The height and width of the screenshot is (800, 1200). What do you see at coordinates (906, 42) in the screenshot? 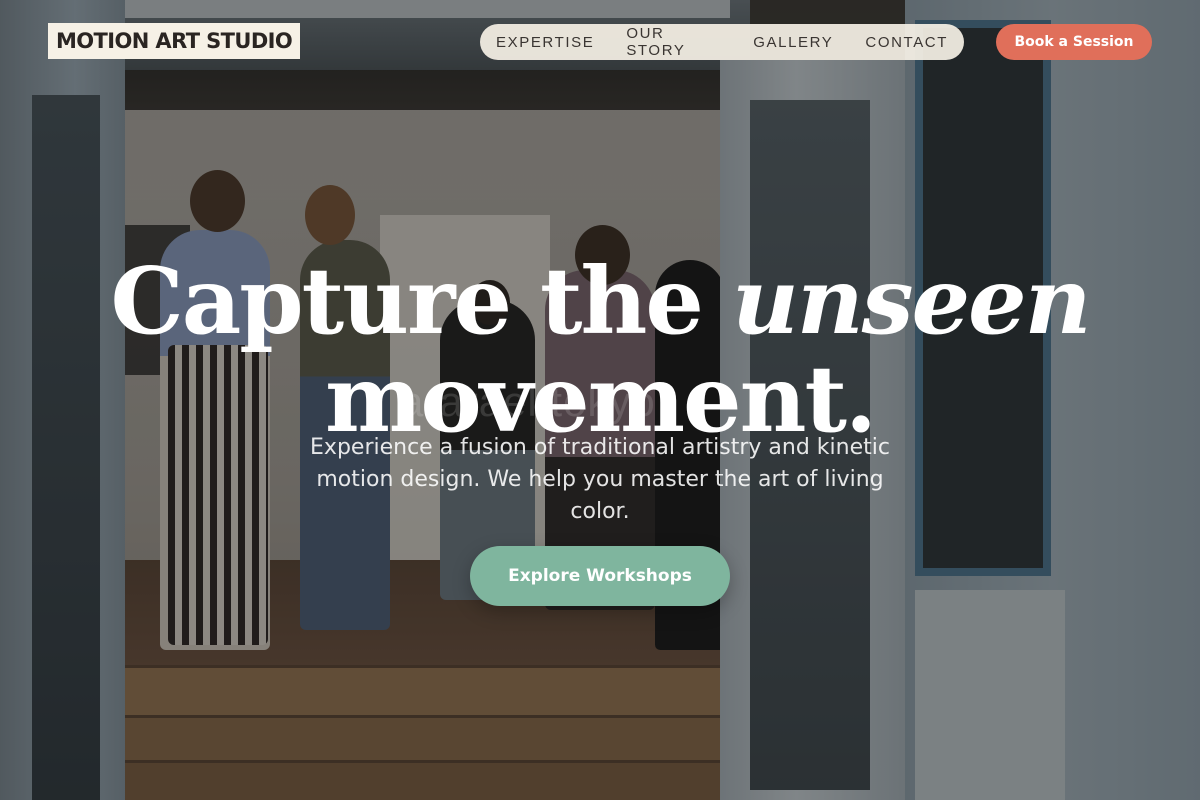
I see `nav-item-contact: CONTACT` at bounding box center [906, 42].